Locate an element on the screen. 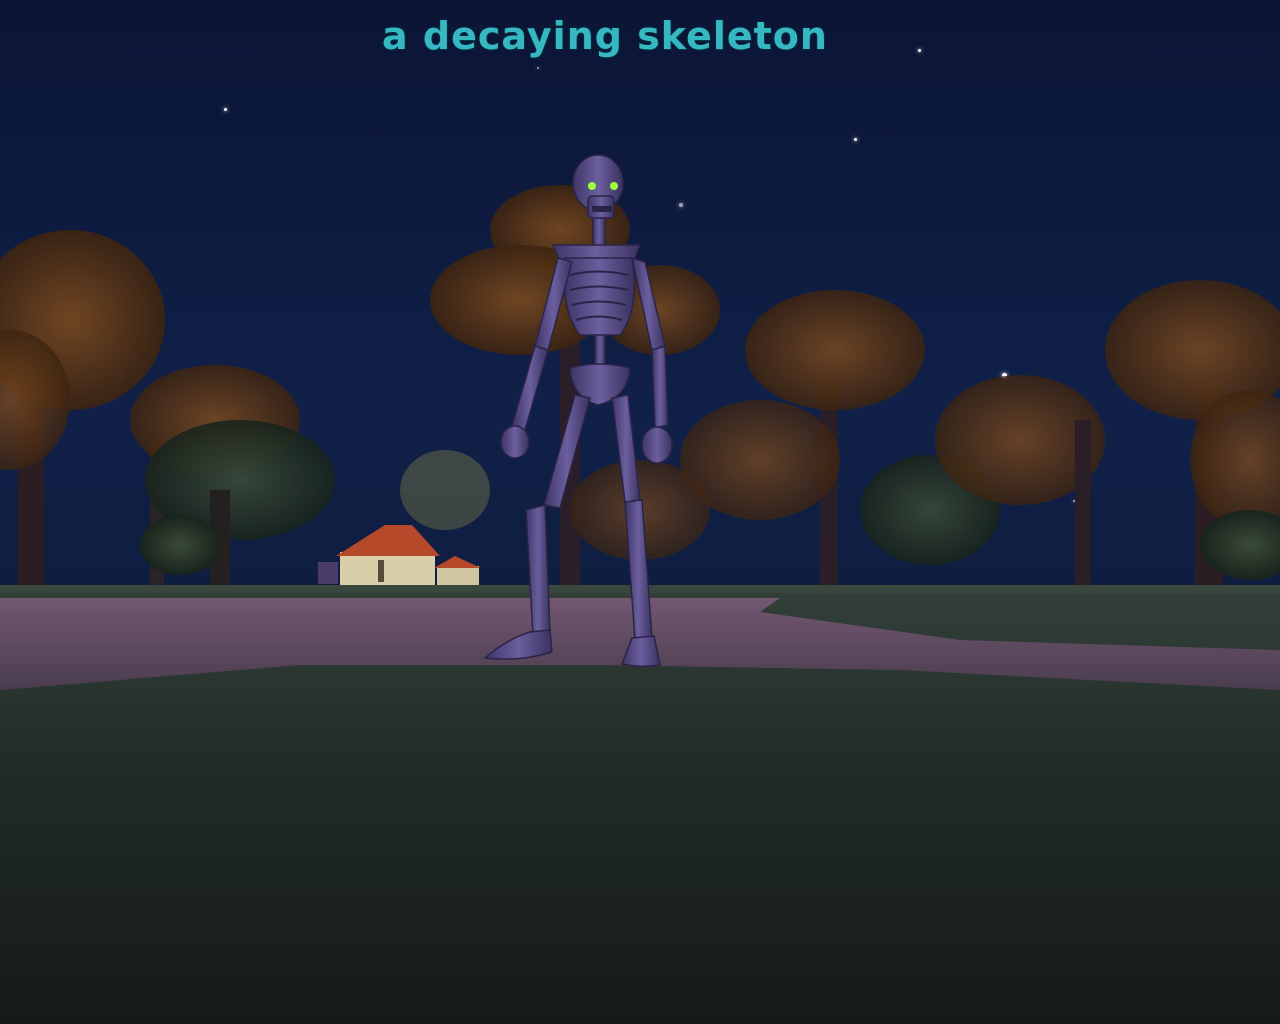  target-nameplate: a decaying skeleton is located at coordinates (605, 36).